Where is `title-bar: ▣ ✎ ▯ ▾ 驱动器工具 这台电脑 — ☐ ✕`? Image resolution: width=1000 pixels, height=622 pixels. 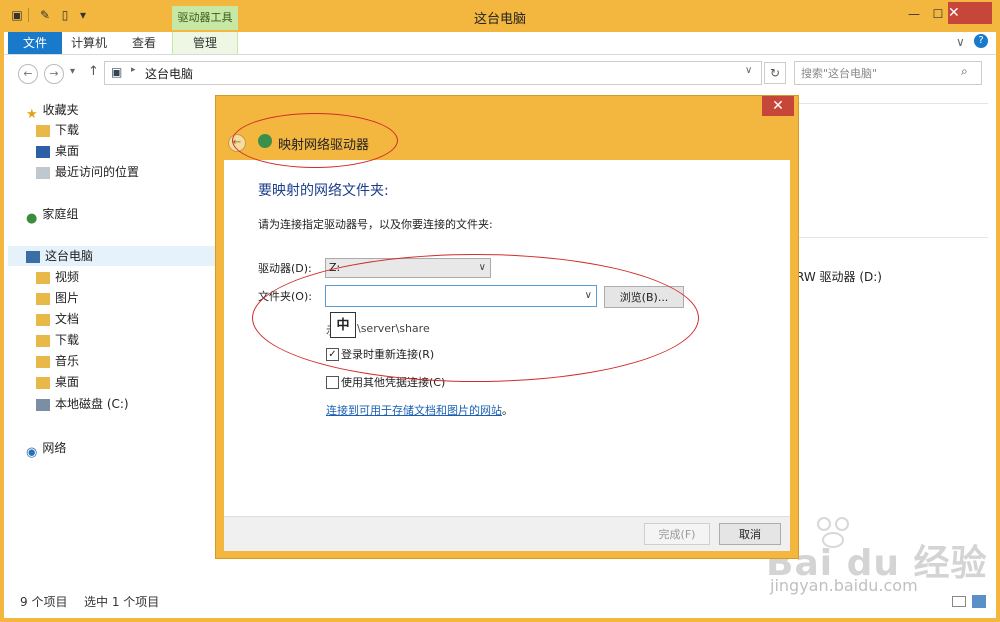
title-bar: ▣ ✎ ▯ ▾ 驱动器工具 这台电脑 — ☐ ✕ is located at coordinates (500, 16).